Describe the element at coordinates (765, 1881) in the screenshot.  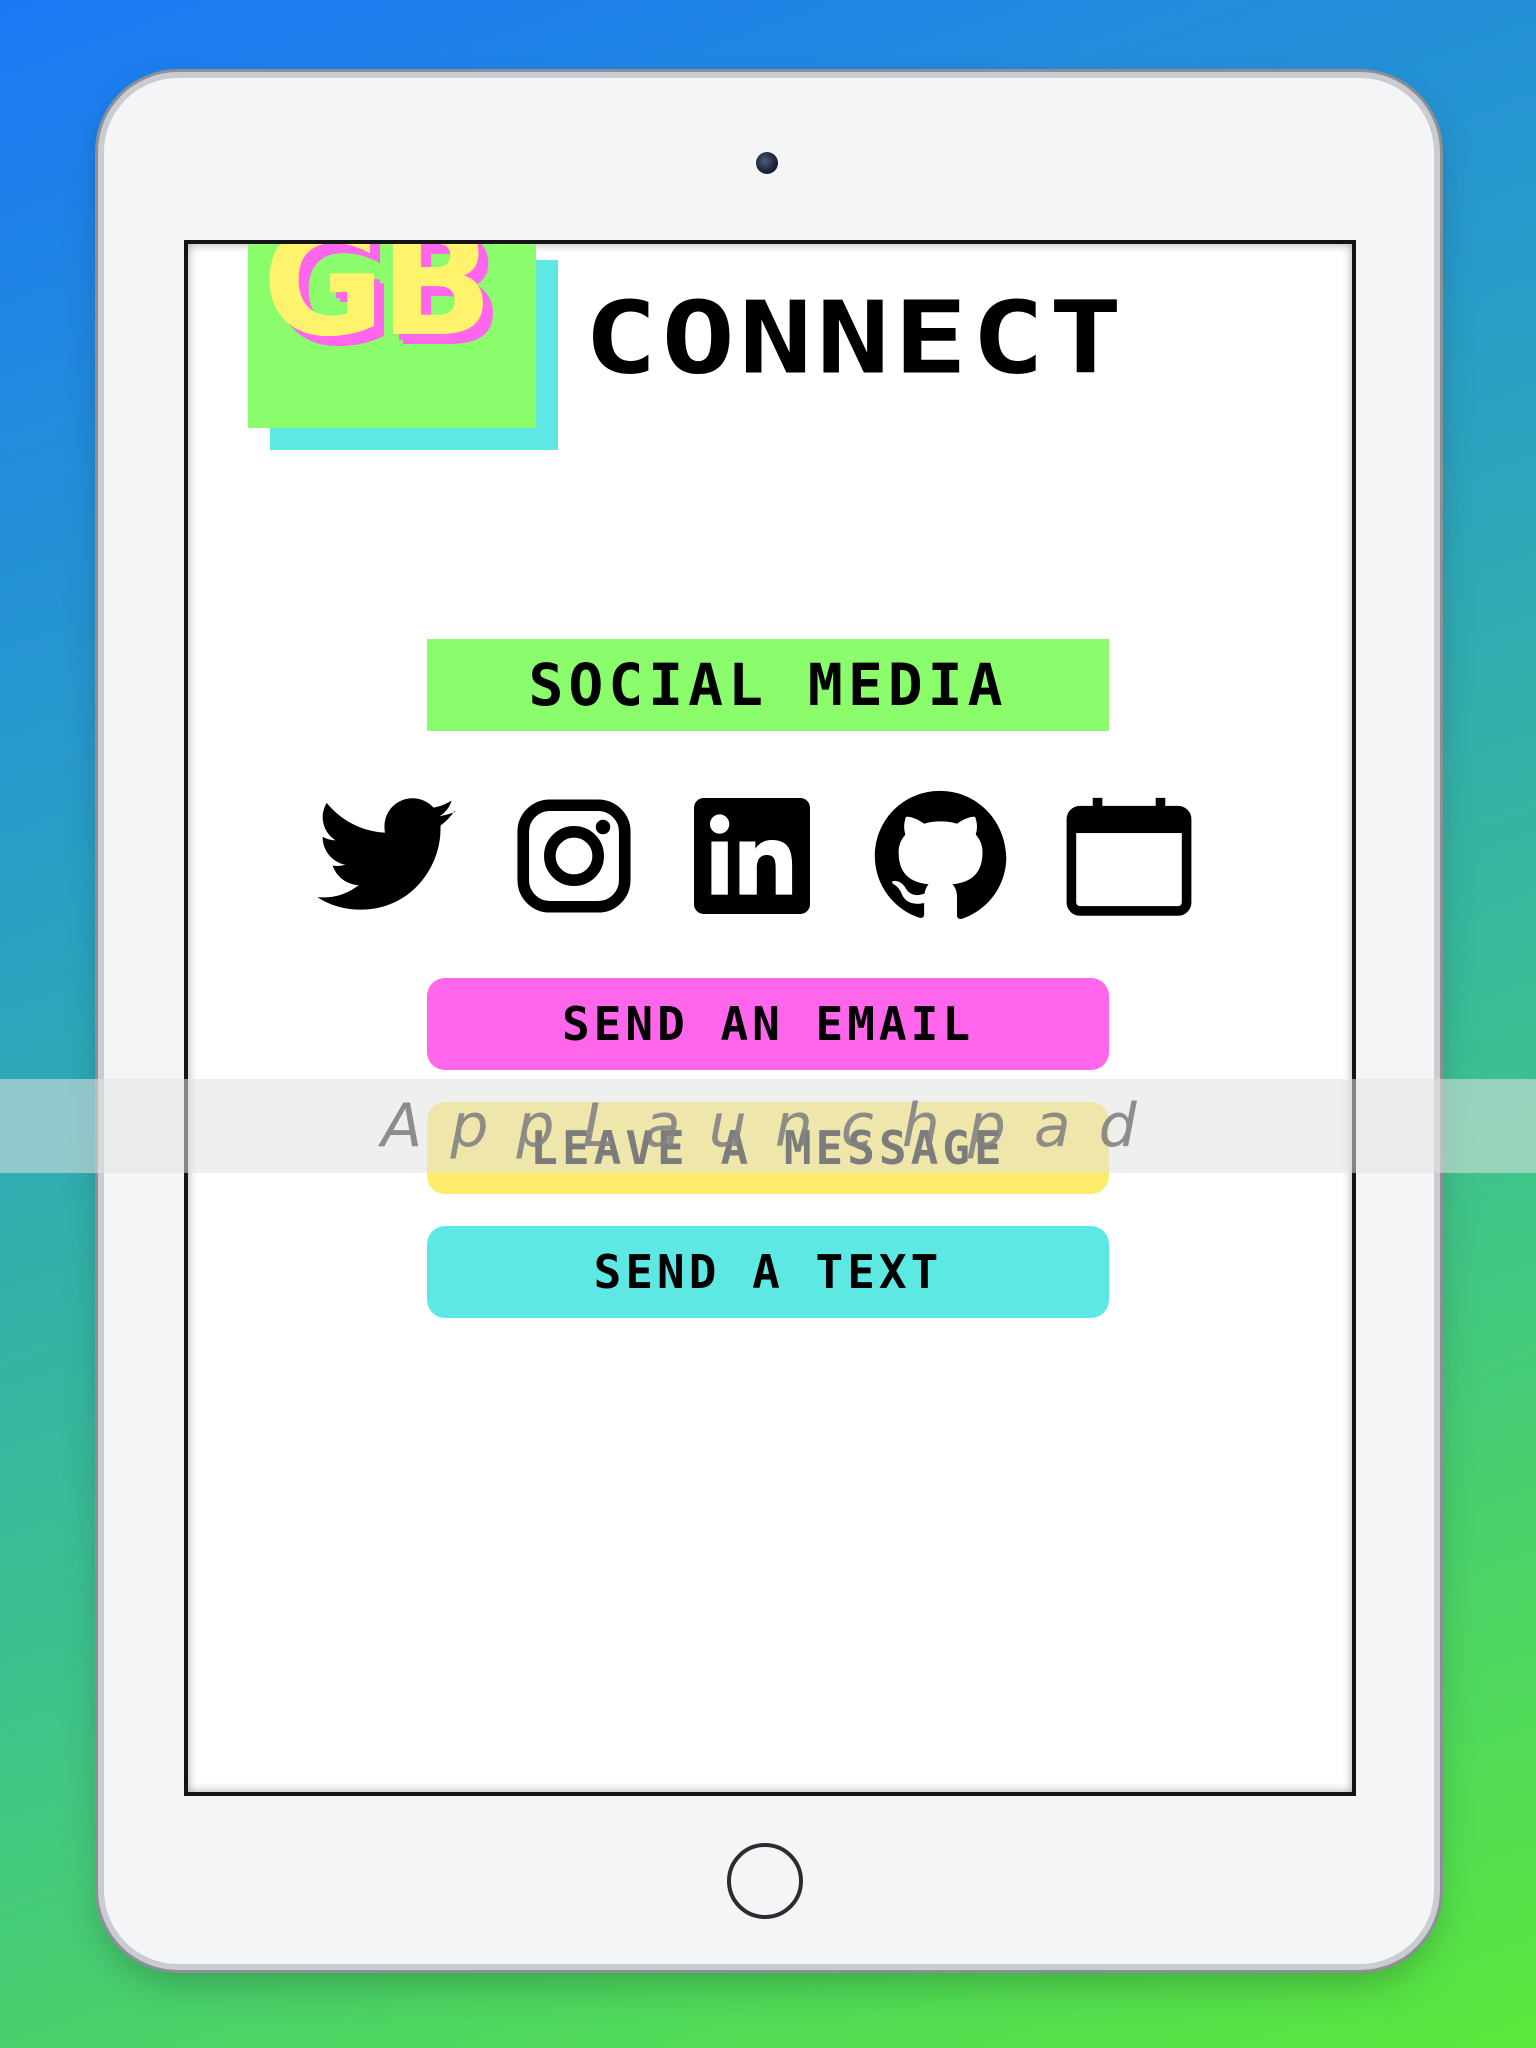
I see `home-button` at that location.